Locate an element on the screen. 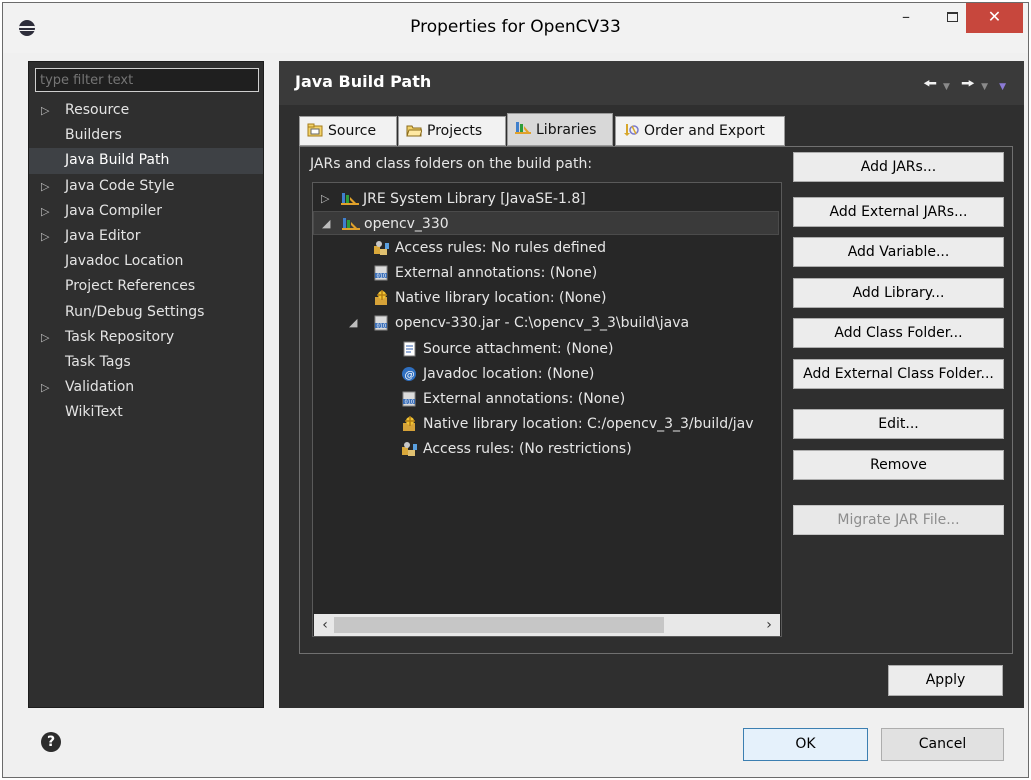  sidebar-item-resource: ▷ Resource is located at coordinates (146, 110).